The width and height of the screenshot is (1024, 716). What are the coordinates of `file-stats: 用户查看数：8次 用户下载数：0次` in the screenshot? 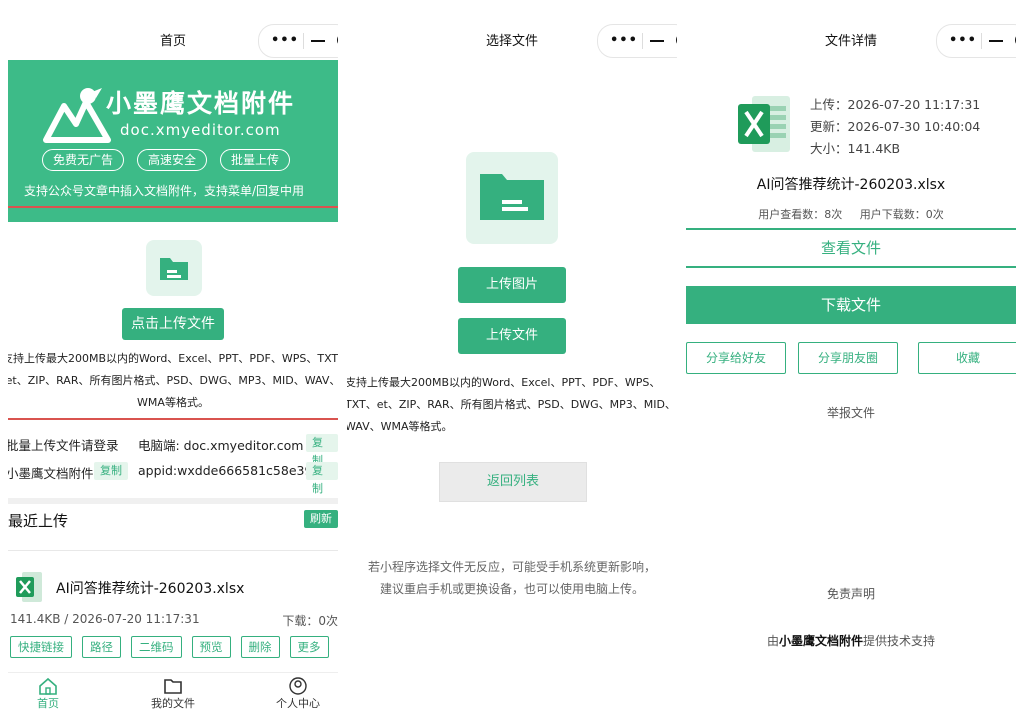 It's located at (851, 214).